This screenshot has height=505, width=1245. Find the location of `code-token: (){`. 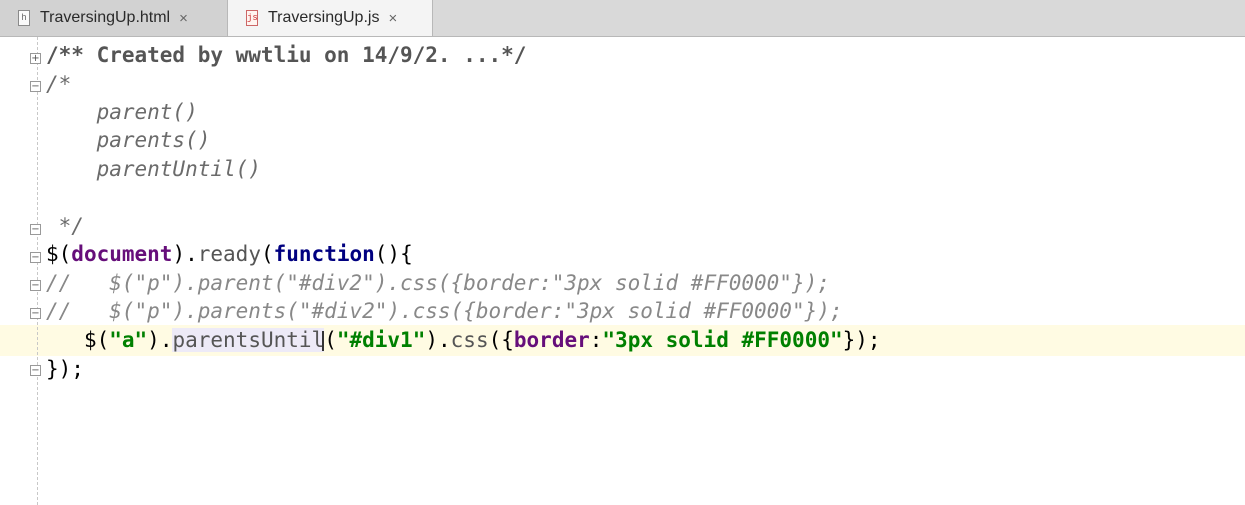

code-token: (){ is located at coordinates (393, 254).